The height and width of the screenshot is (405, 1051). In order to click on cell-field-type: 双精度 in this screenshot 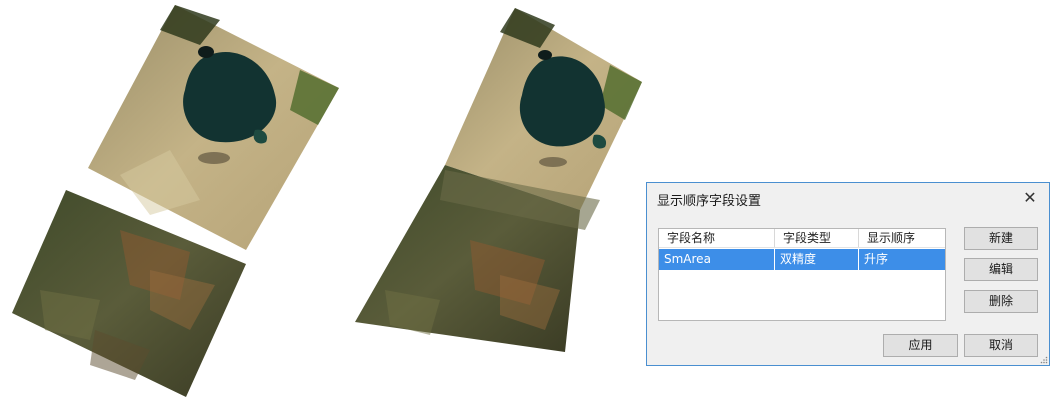, I will do `click(817, 259)`.